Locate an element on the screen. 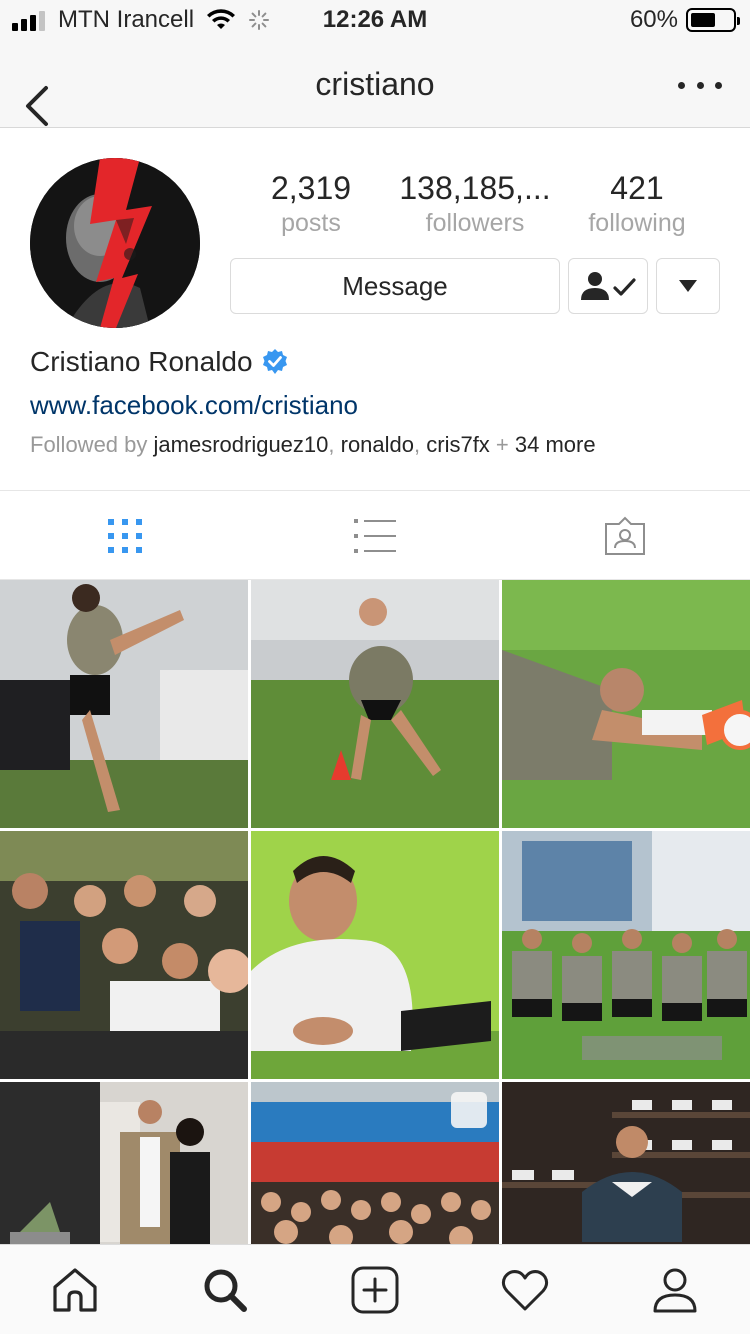 The height and width of the screenshot is (1334, 750). website-link: www.facebook.com/cristiano is located at coordinates (194, 405).